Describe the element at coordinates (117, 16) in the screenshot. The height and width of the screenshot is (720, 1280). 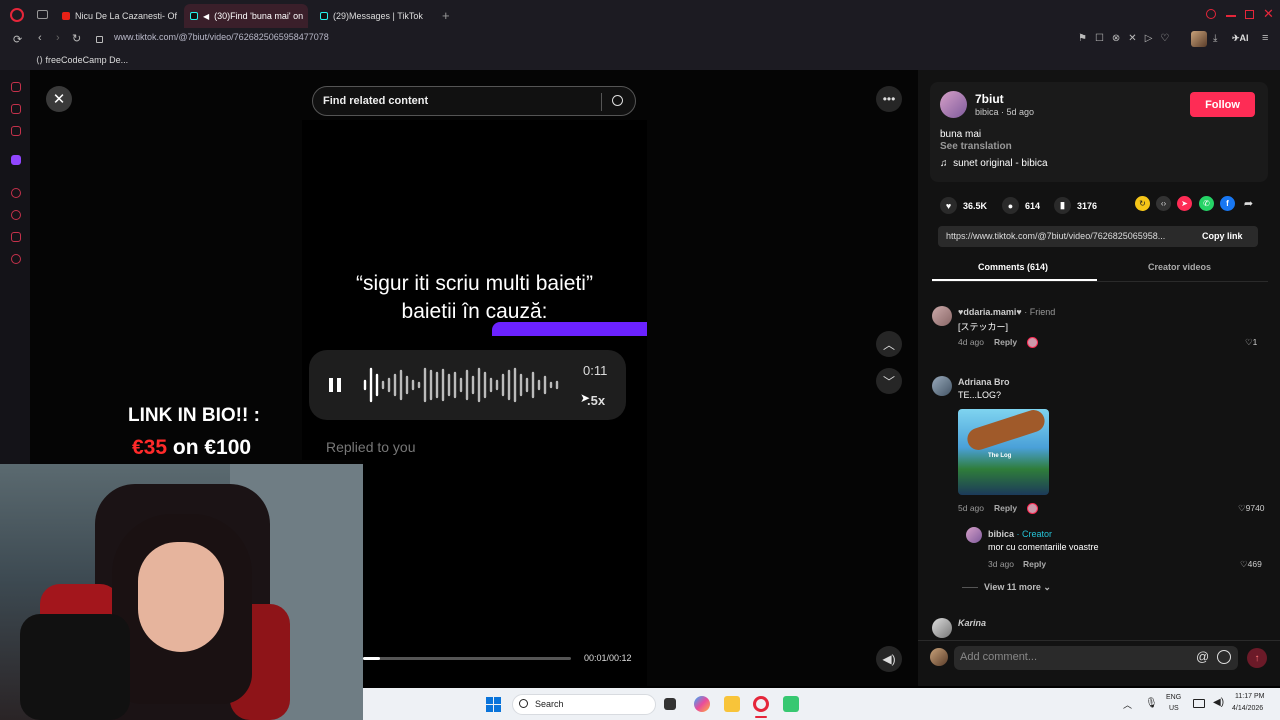
I see `tab-youtube: Nicu De La Cazanesti- Of` at that location.